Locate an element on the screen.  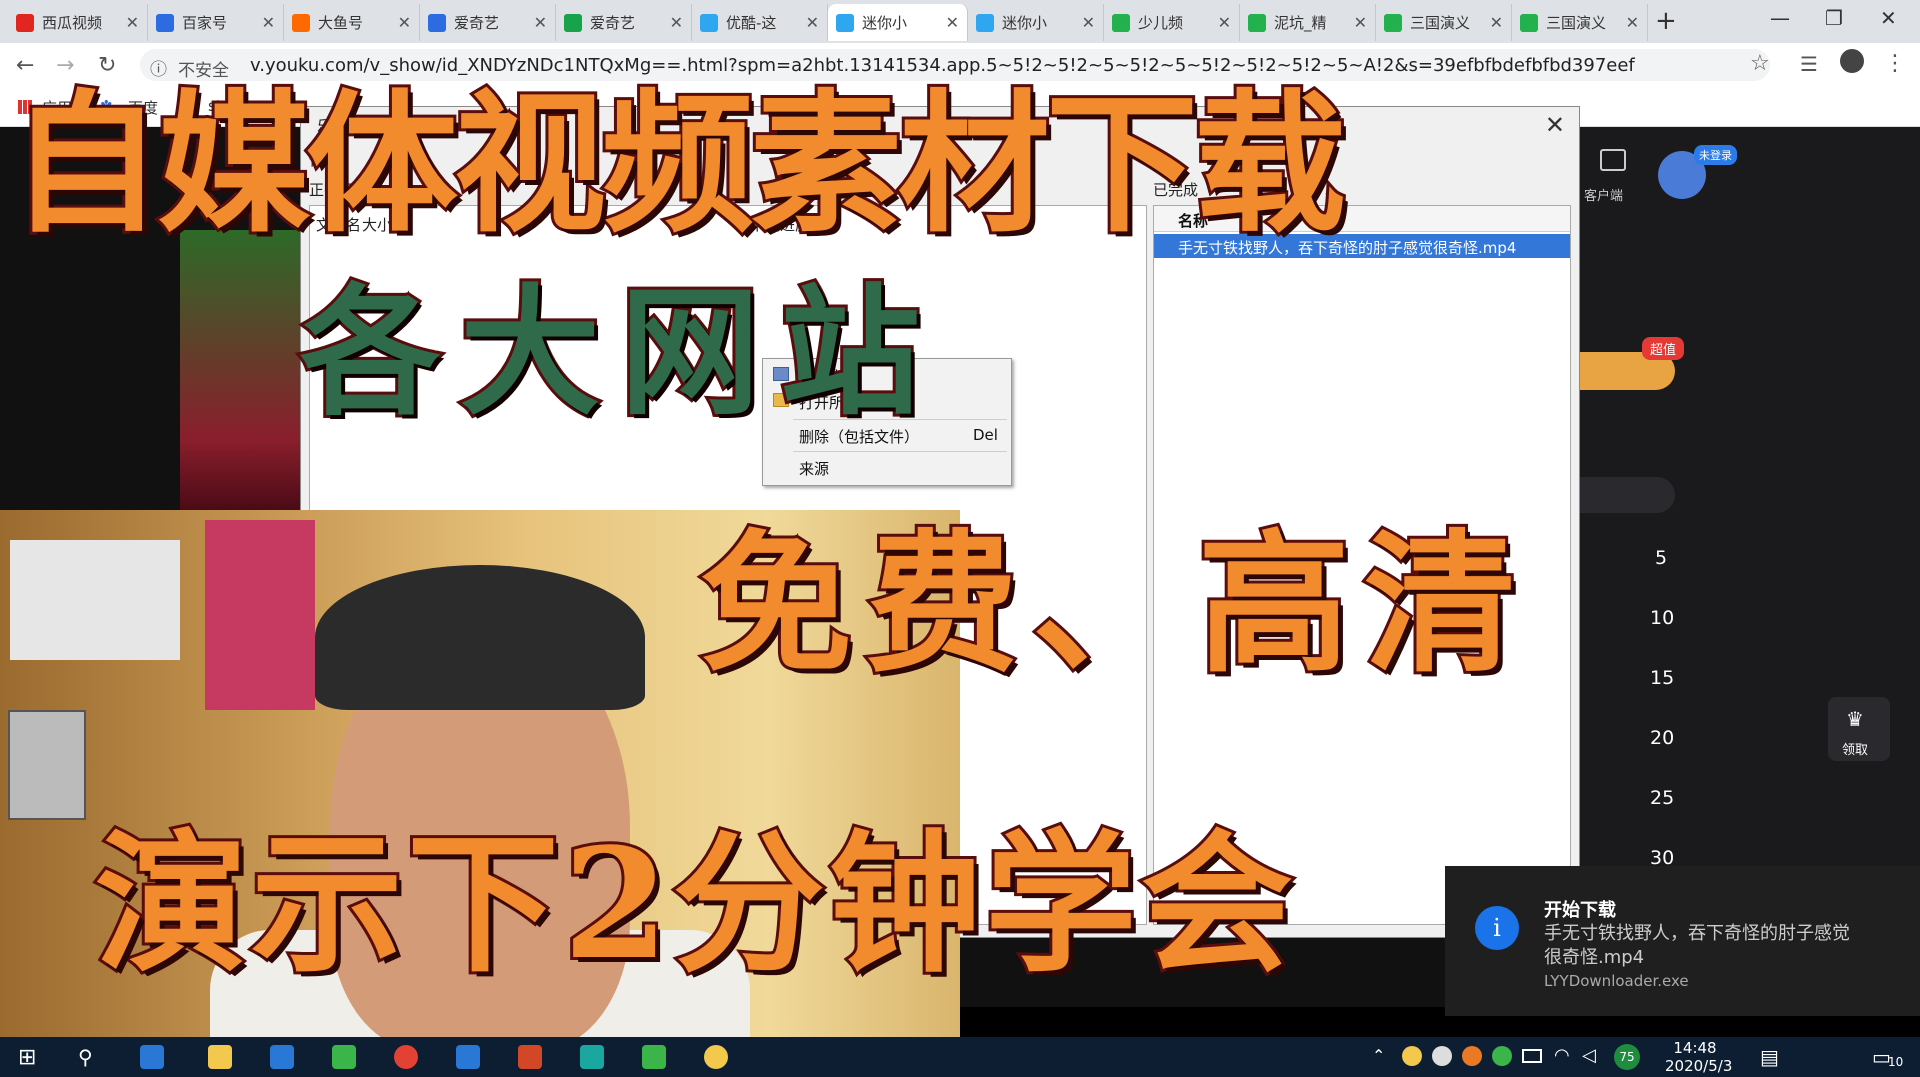
episode-25: 25 is located at coordinates (1662, 798).